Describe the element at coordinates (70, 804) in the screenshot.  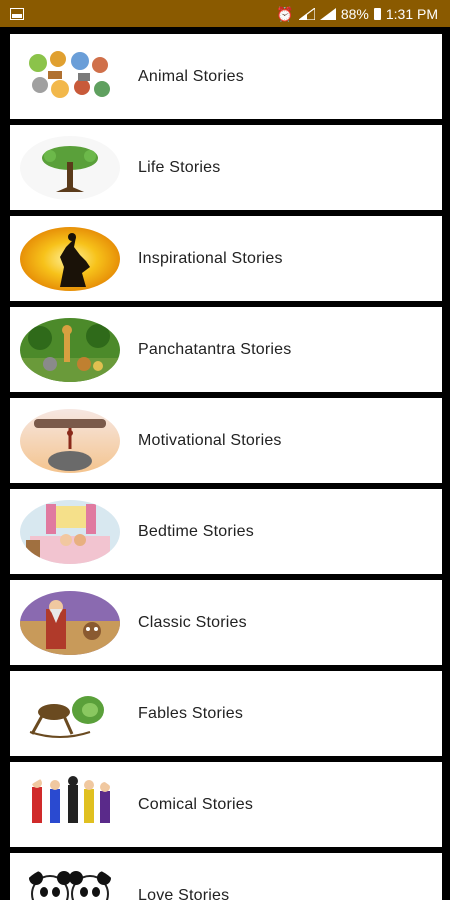
I see `superheroes-thumbnail` at that location.